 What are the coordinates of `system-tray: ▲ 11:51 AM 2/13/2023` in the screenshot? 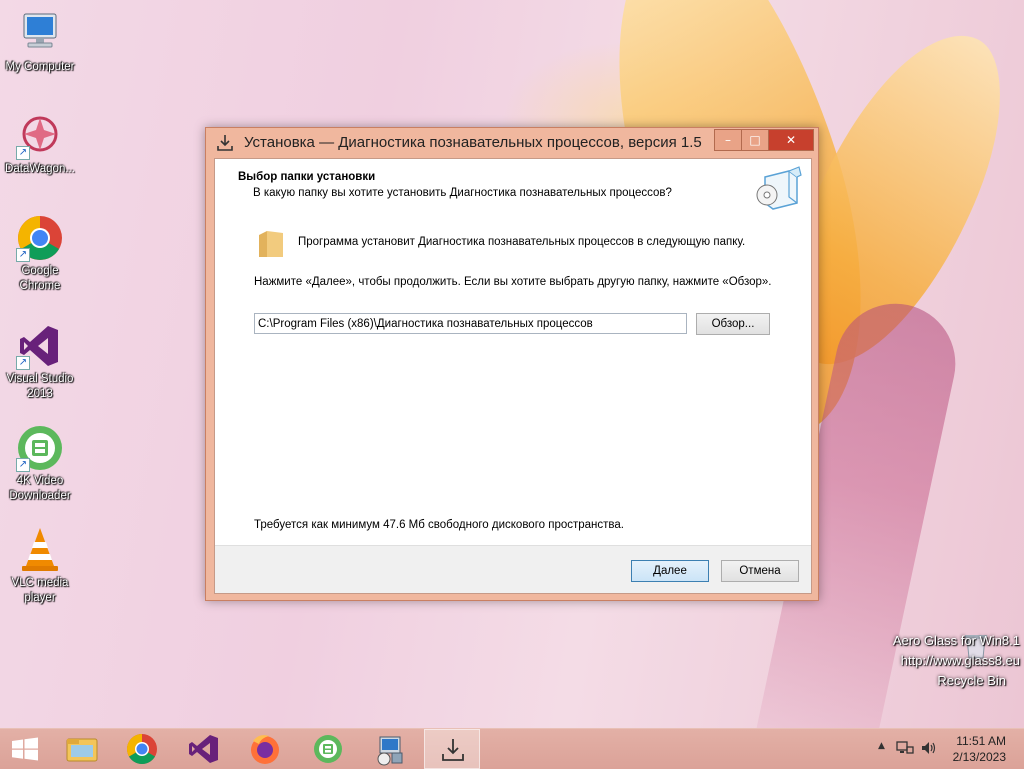 It's located at (944, 749).